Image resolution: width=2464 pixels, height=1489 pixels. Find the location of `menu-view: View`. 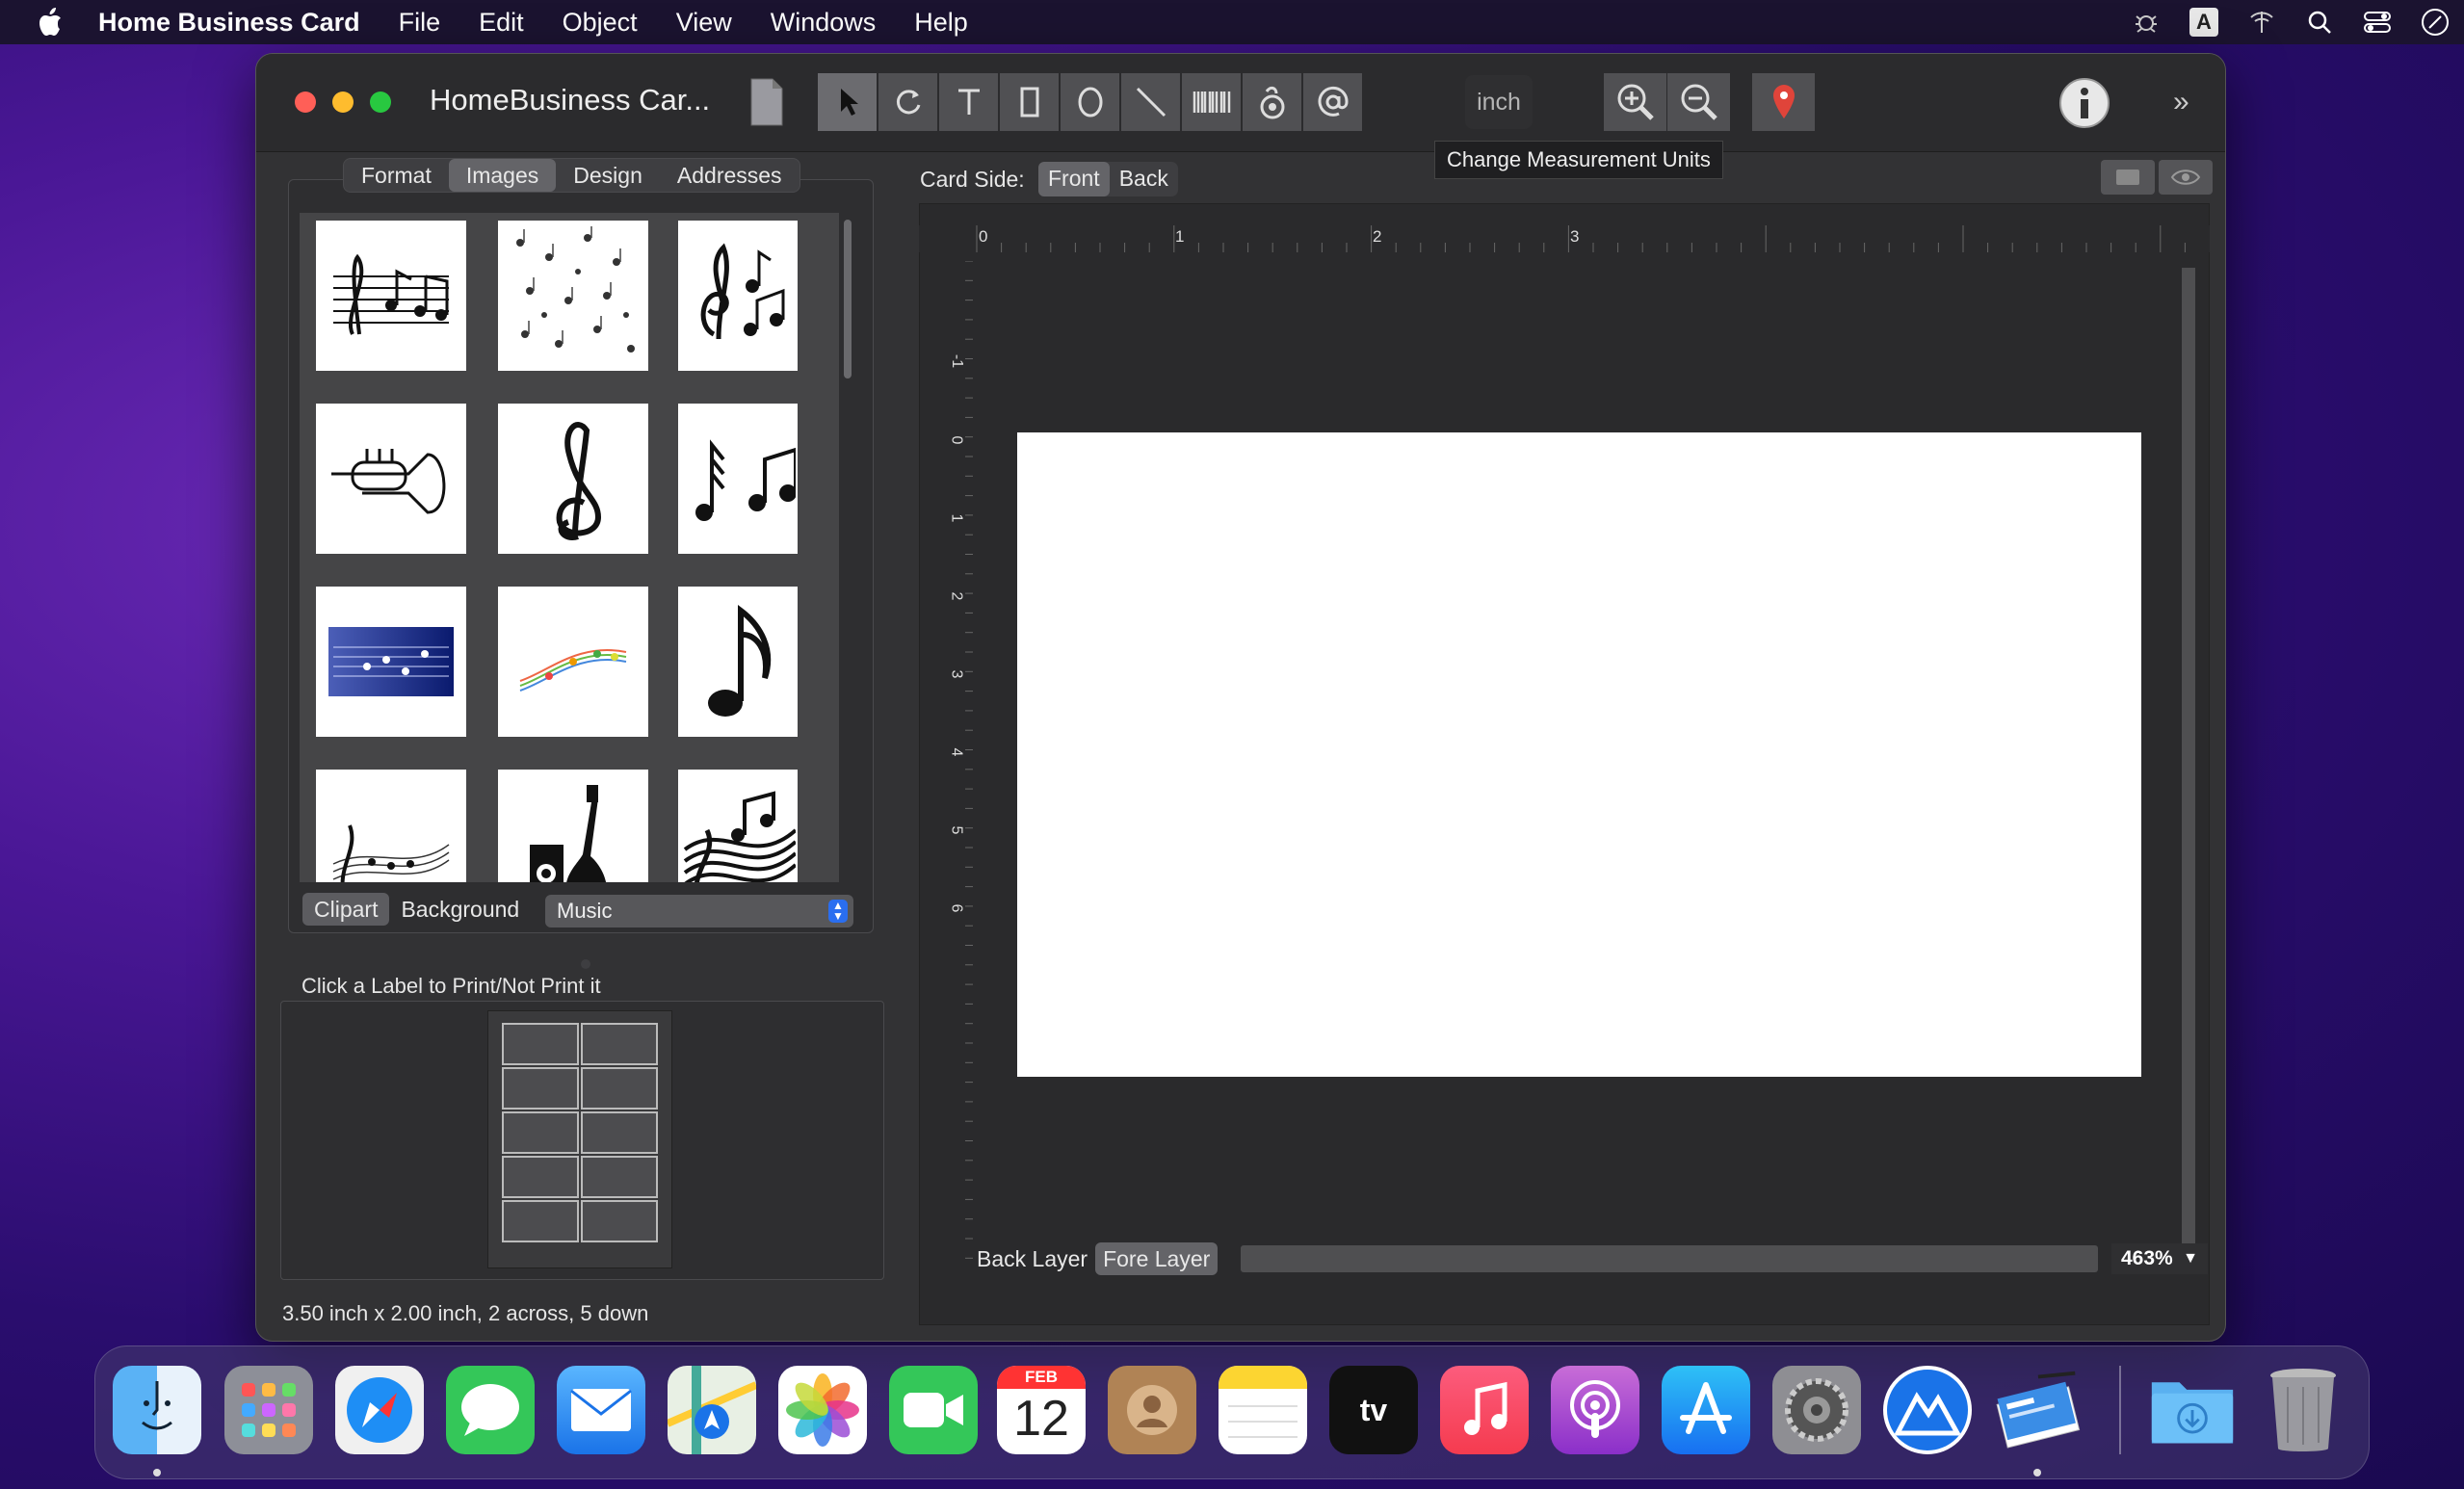

menu-view: View is located at coordinates (704, 23).